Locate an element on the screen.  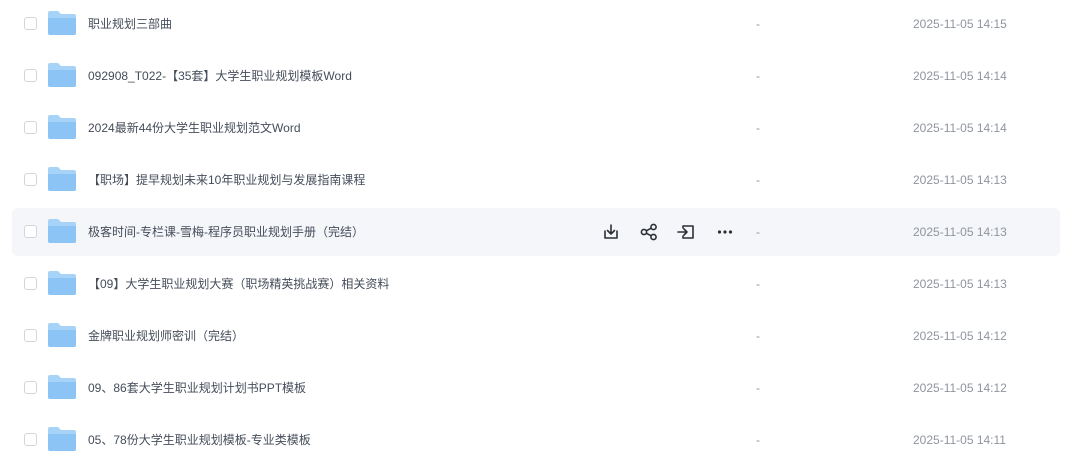
share-icon is located at coordinates (649, 232).